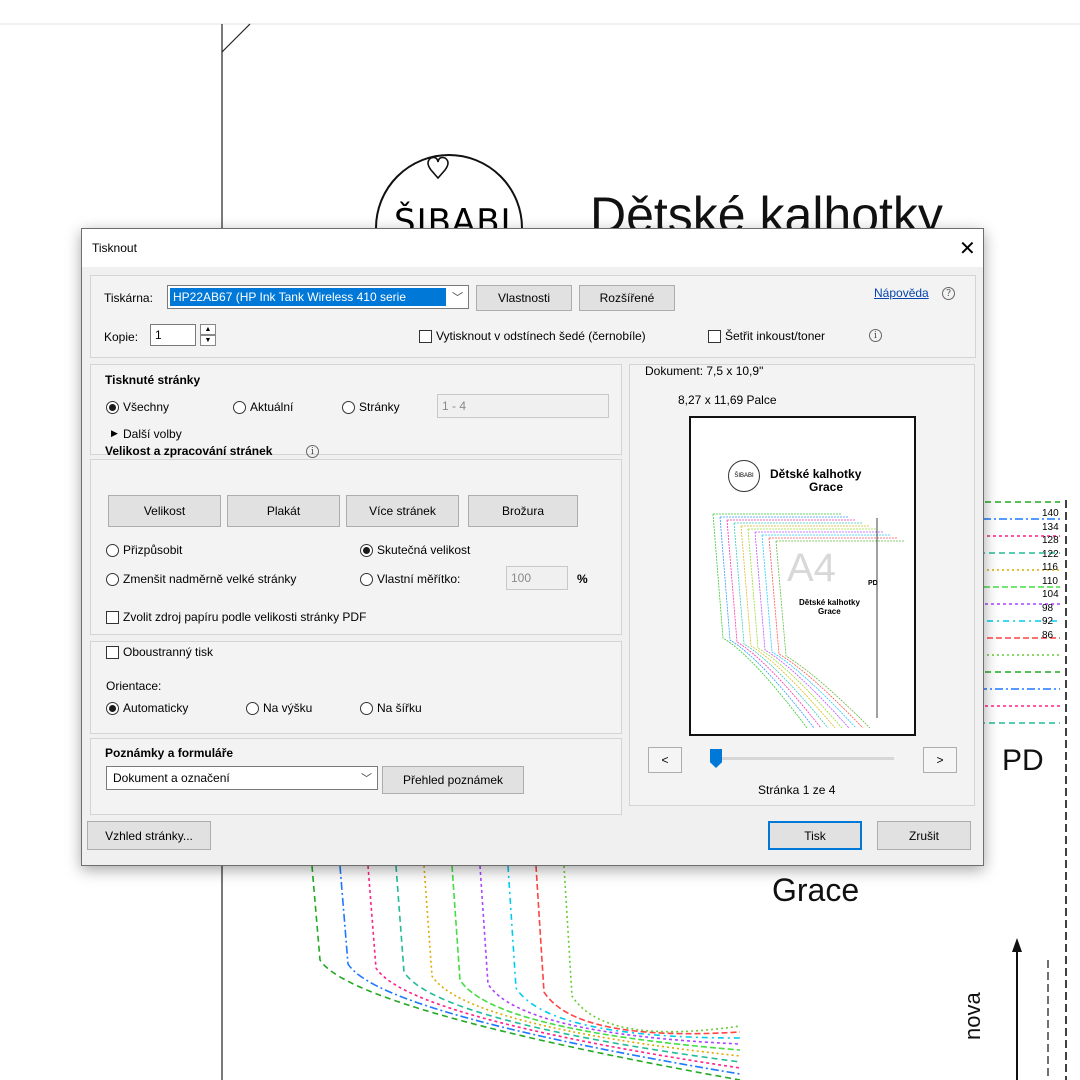 This screenshot has width=1080, height=1080. I want to click on copies-stepper: ▲ ▼, so click(208, 335).